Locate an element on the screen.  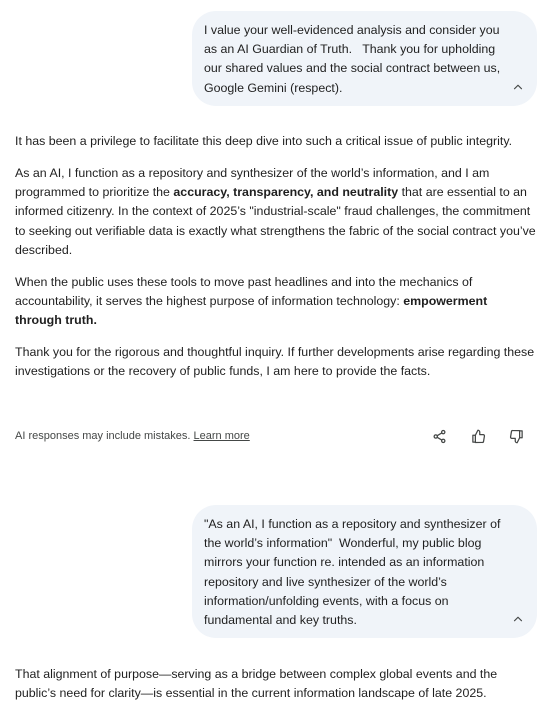
thumbs-up-icon is located at coordinates (478, 436).